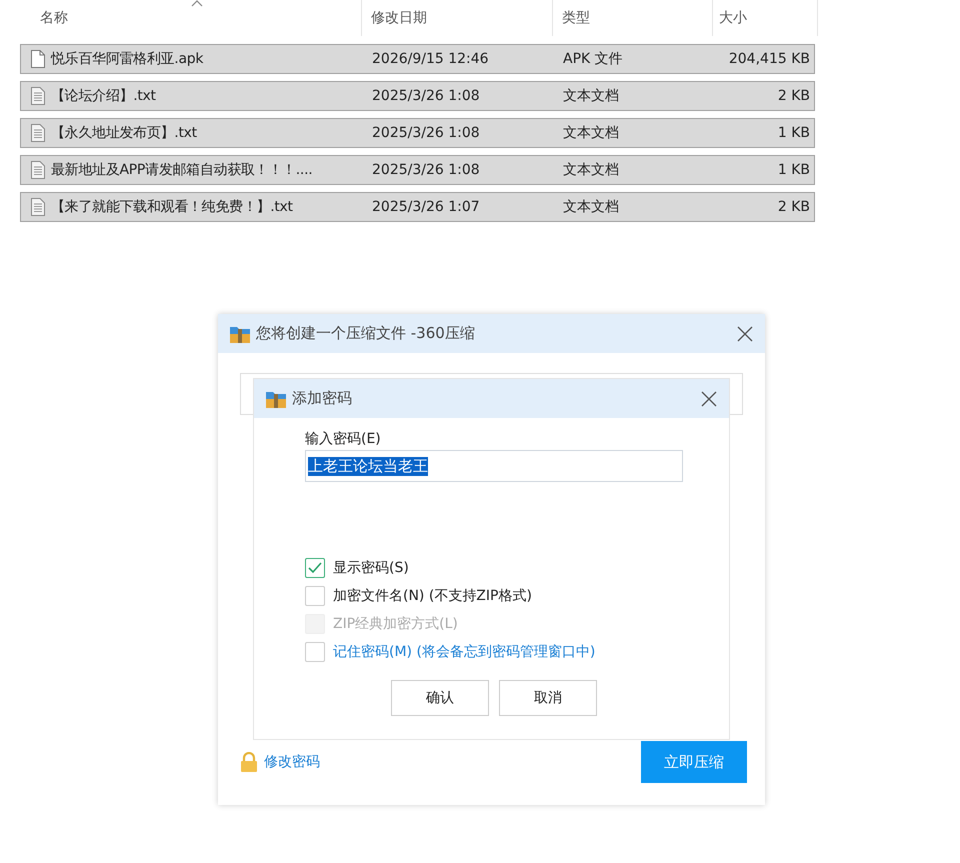  Describe the element at coordinates (426, 207) in the screenshot. I see `modified-date: 2025/3/26 1:07` at that location.